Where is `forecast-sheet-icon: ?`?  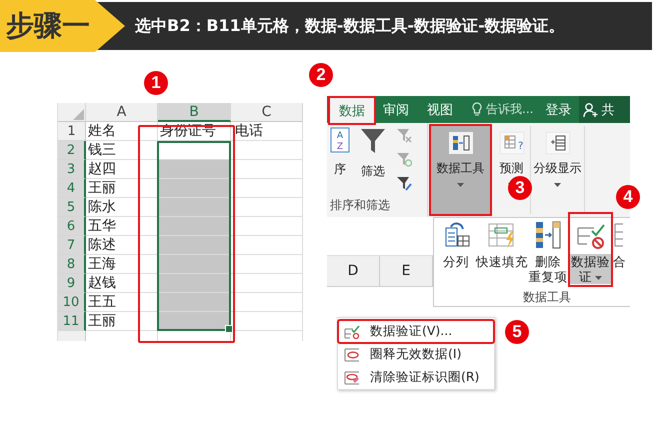 forecast-sheet-icon: ? is located at coordinates (512, 143).